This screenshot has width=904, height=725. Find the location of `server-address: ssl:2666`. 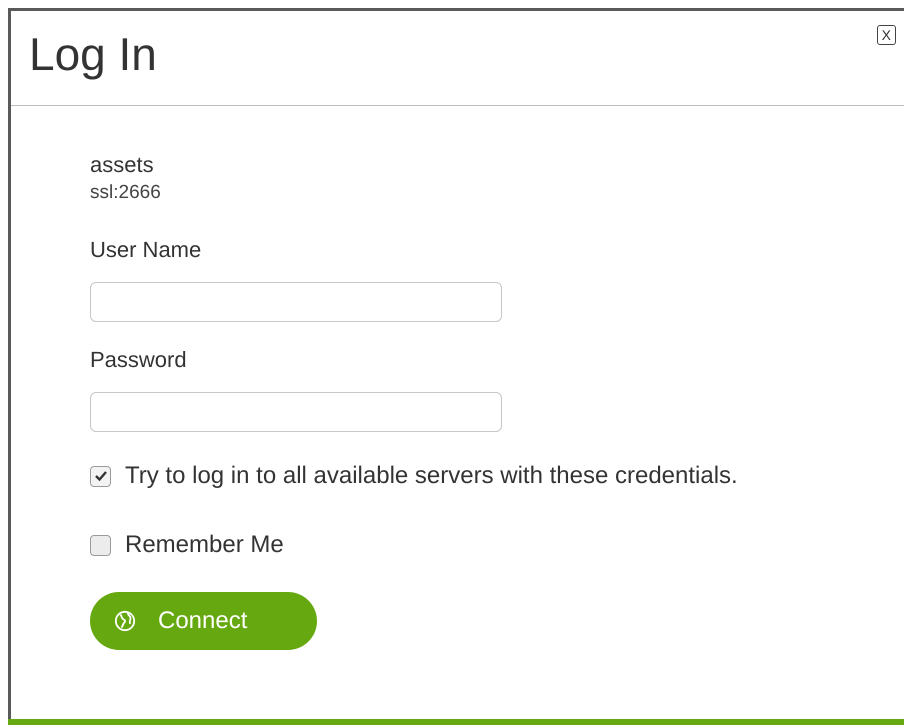

server-address: ssl:2666 is located at coordinates (126, 193).